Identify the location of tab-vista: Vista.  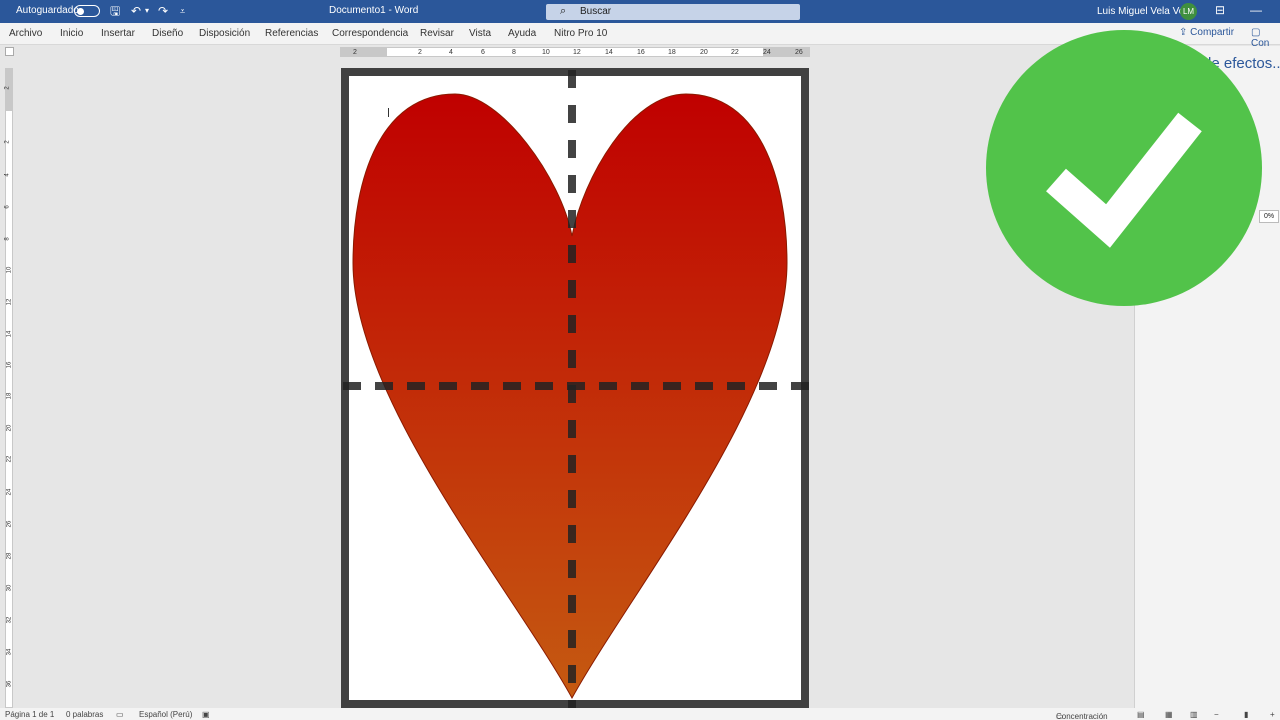
(480, 33).